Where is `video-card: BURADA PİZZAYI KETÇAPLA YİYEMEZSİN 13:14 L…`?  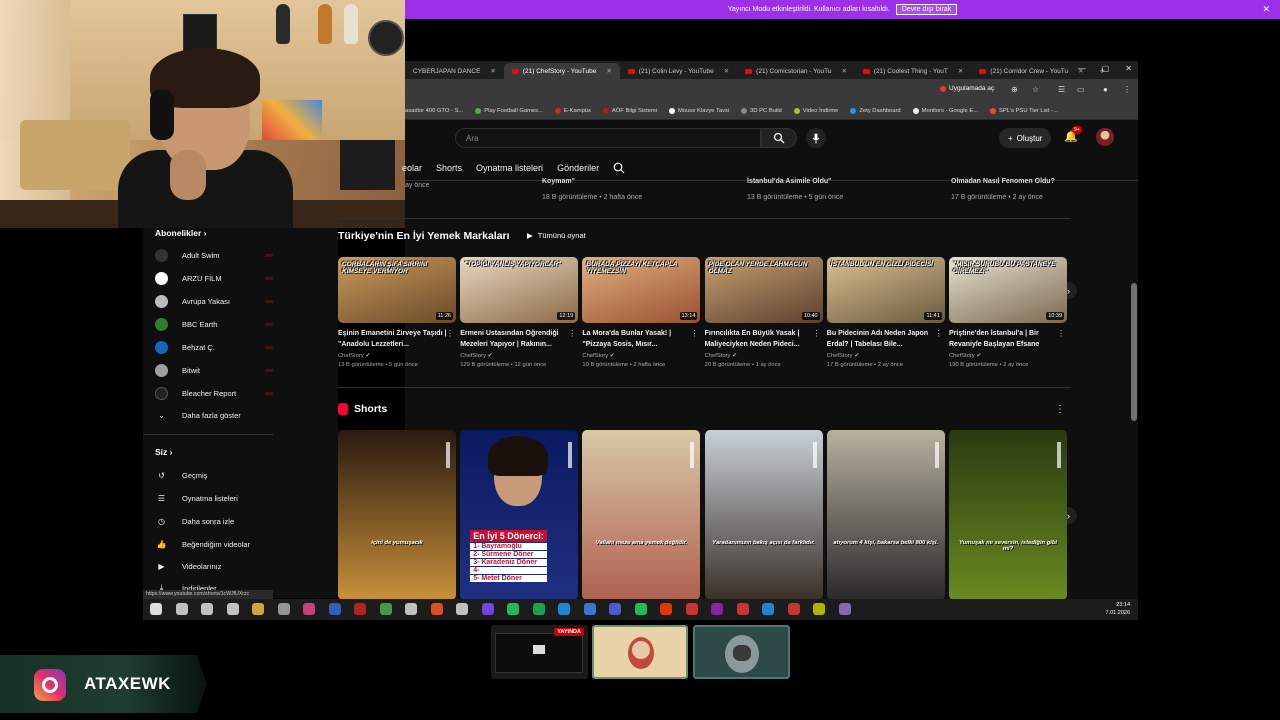 video-card: BURADA PİZZAYI KETÇAPLA YİYEMEZSİN 13:14 L… is located at coordinates (641, 312).